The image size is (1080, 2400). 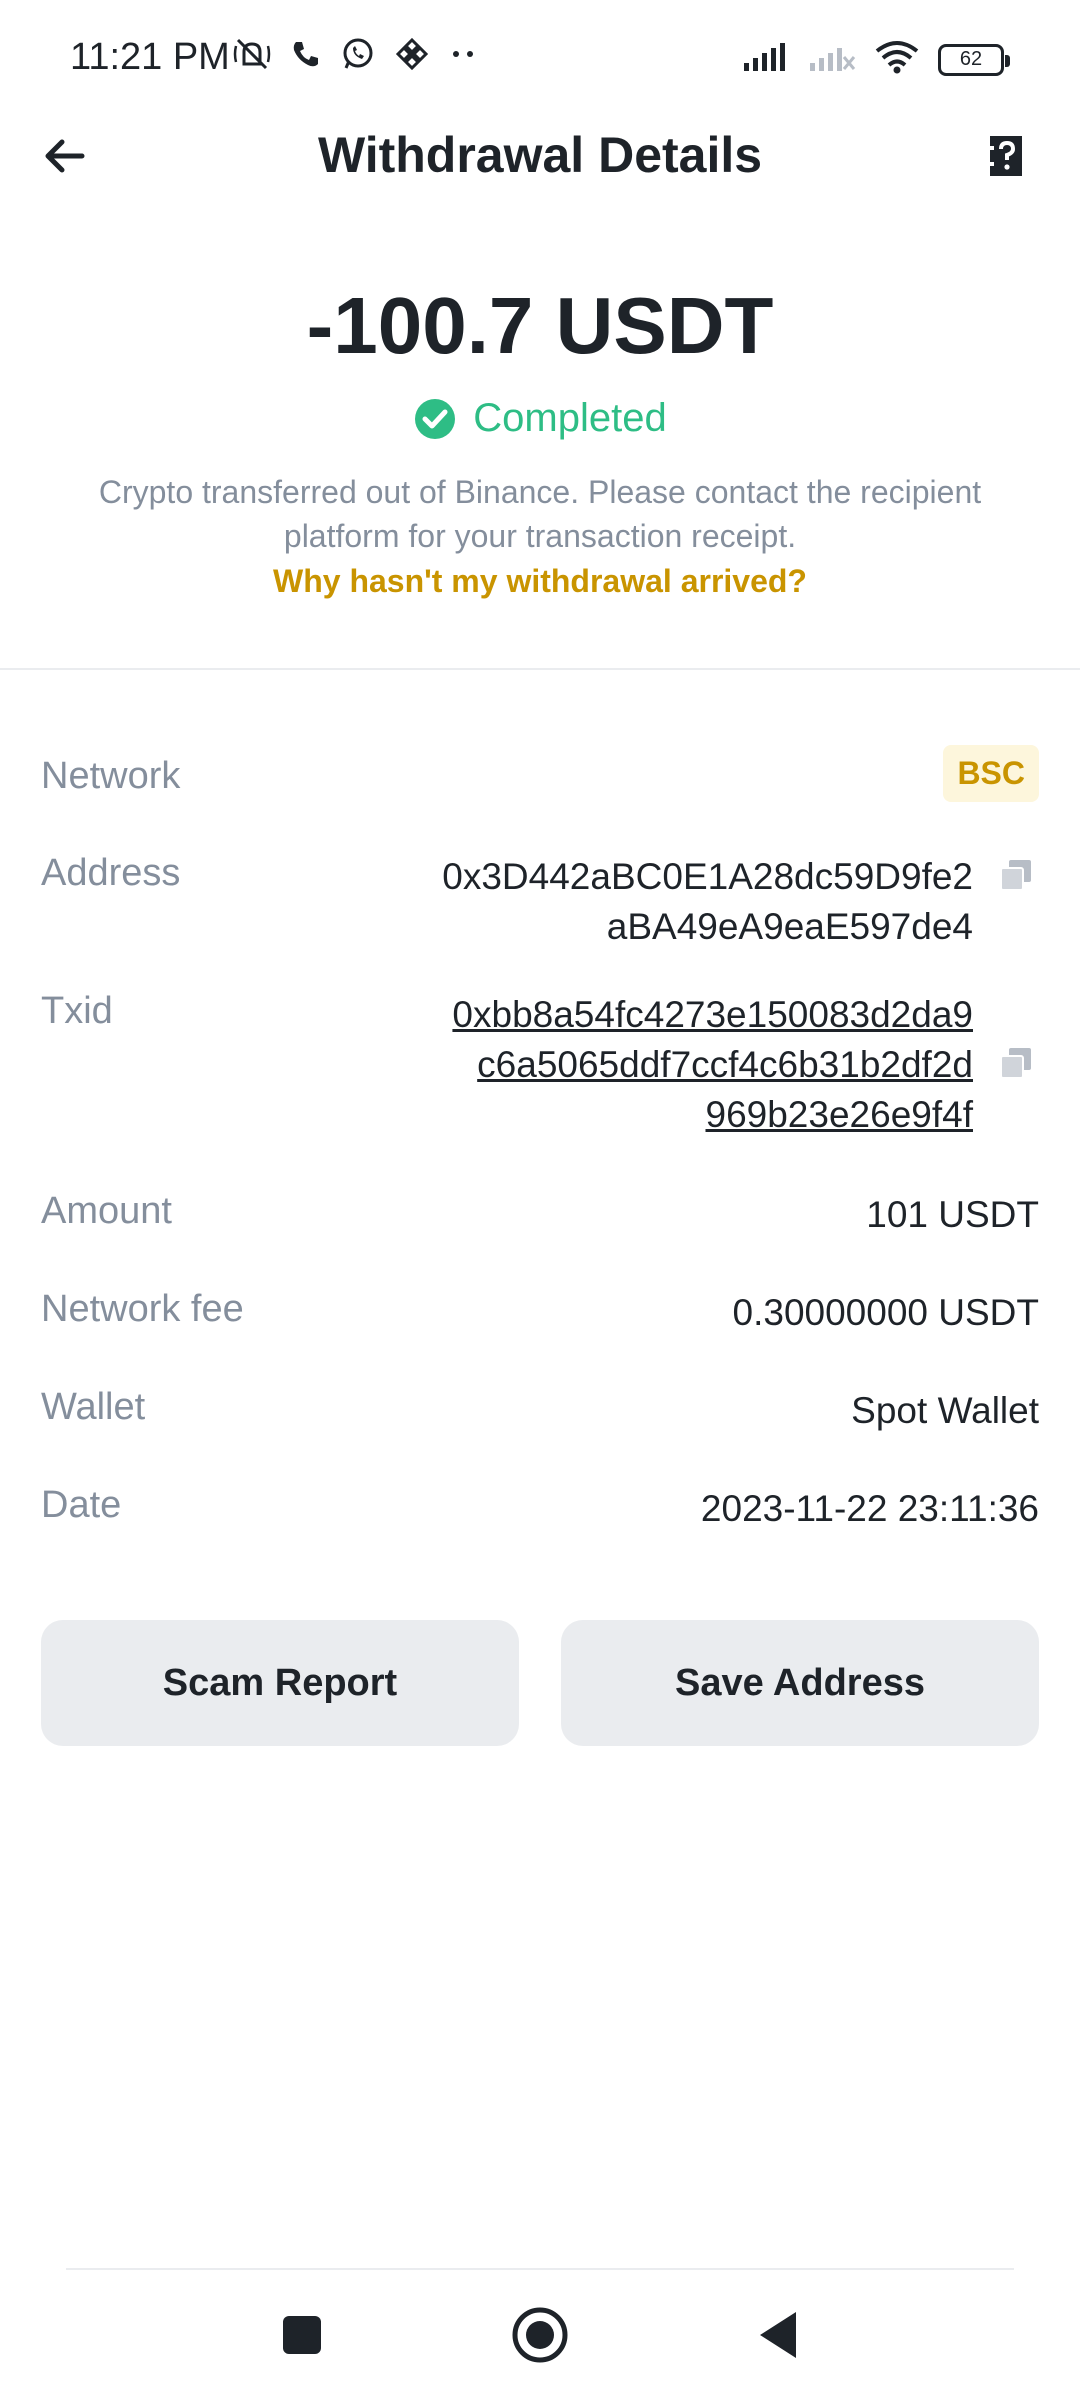 What do you see at coordinates (832, 59) in the screenshot?
I see `signal-off-icon` at bounding box center [832, 59].